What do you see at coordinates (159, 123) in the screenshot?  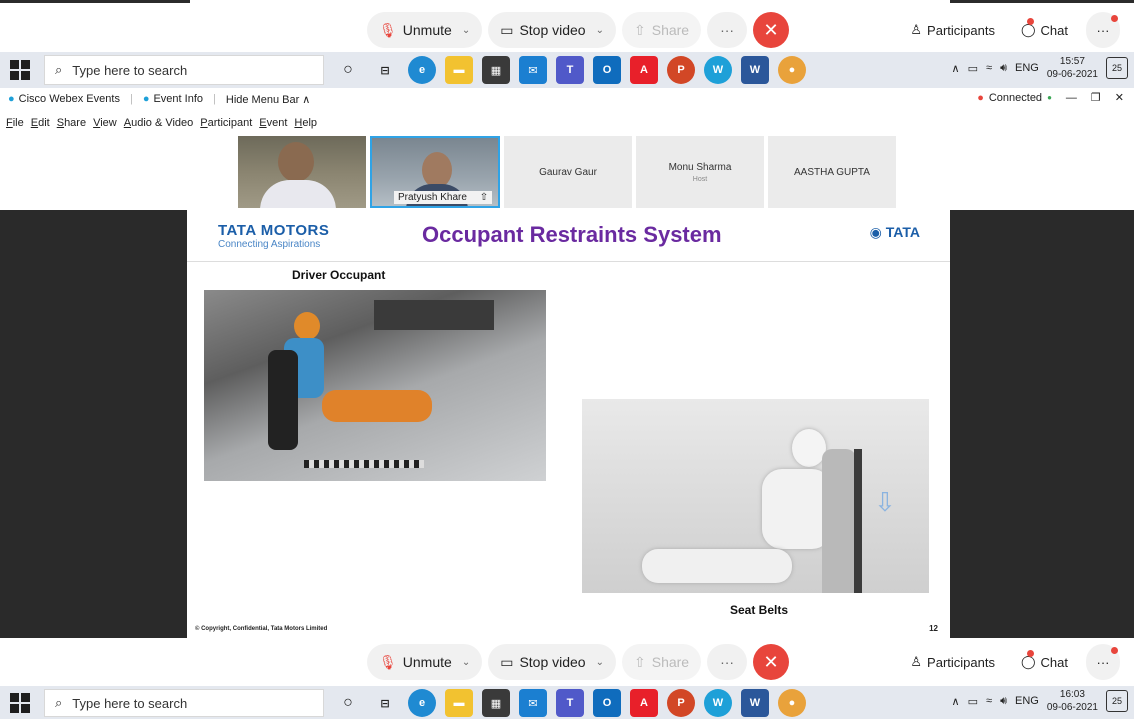 I see `menu-audio-video: Audio & Video` at bounding box center [159, 123].